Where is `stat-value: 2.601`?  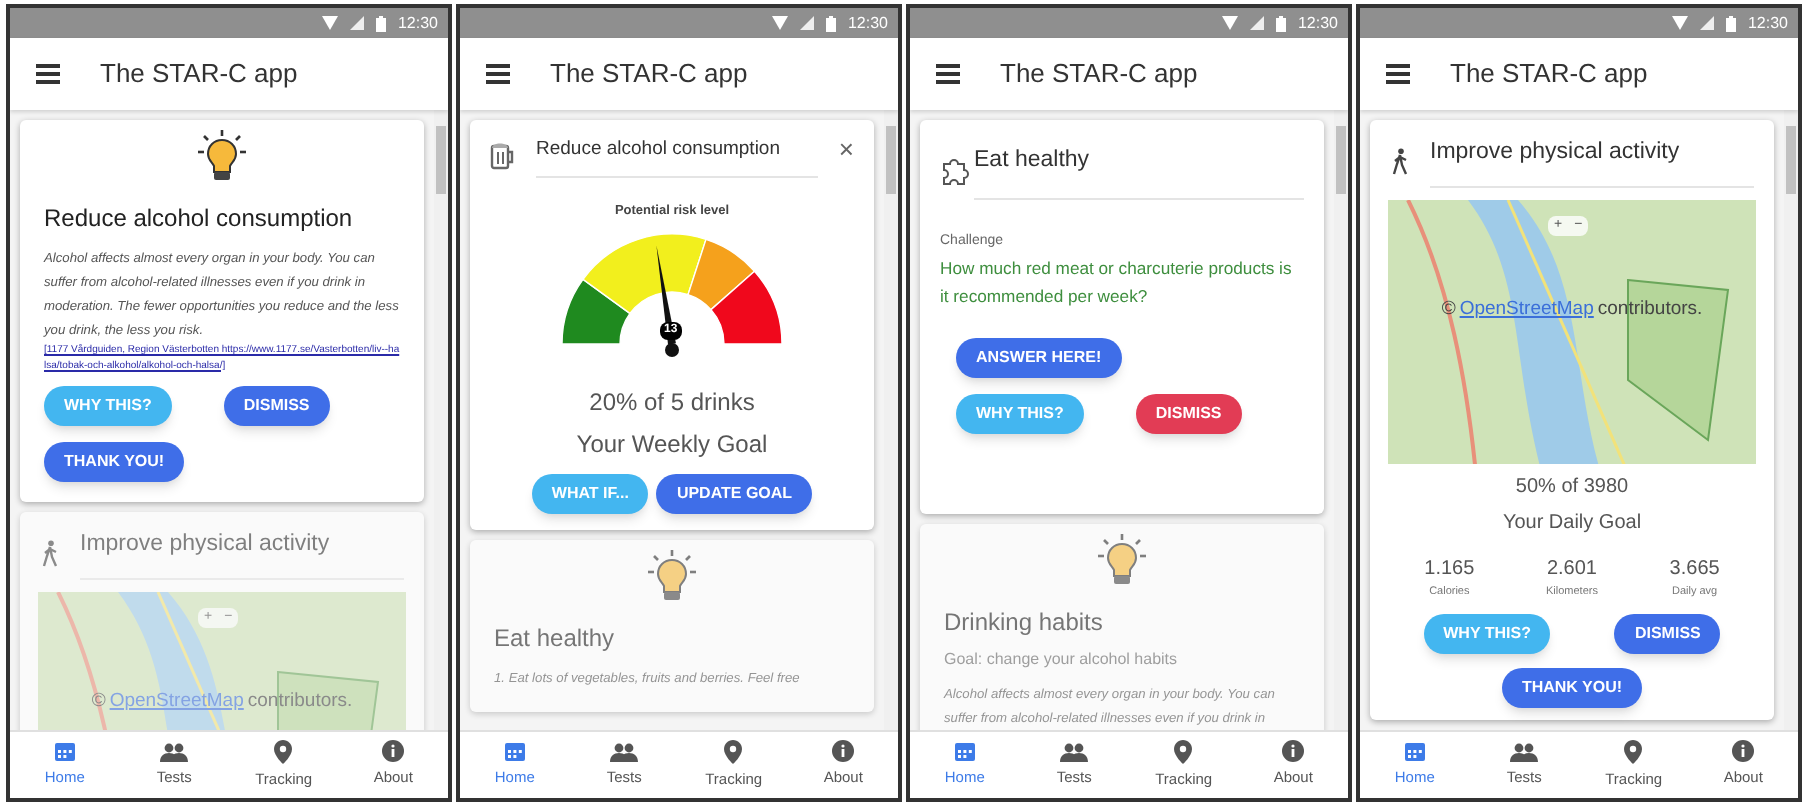 stat-value: 2.601 is located at coordinates (1571, 570).